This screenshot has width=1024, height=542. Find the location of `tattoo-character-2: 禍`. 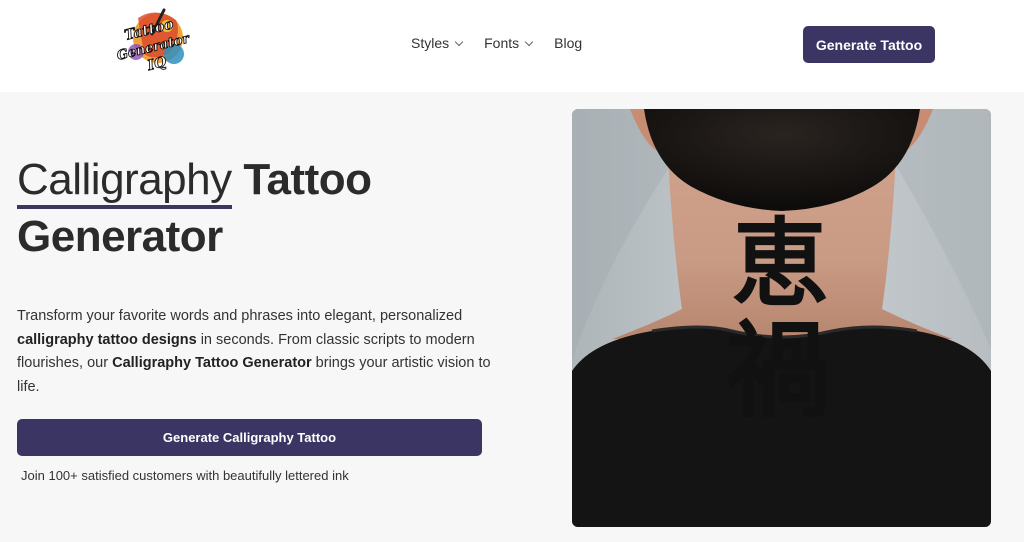

tattoo-character-2: 禍 is located at coordinates (778, 371).